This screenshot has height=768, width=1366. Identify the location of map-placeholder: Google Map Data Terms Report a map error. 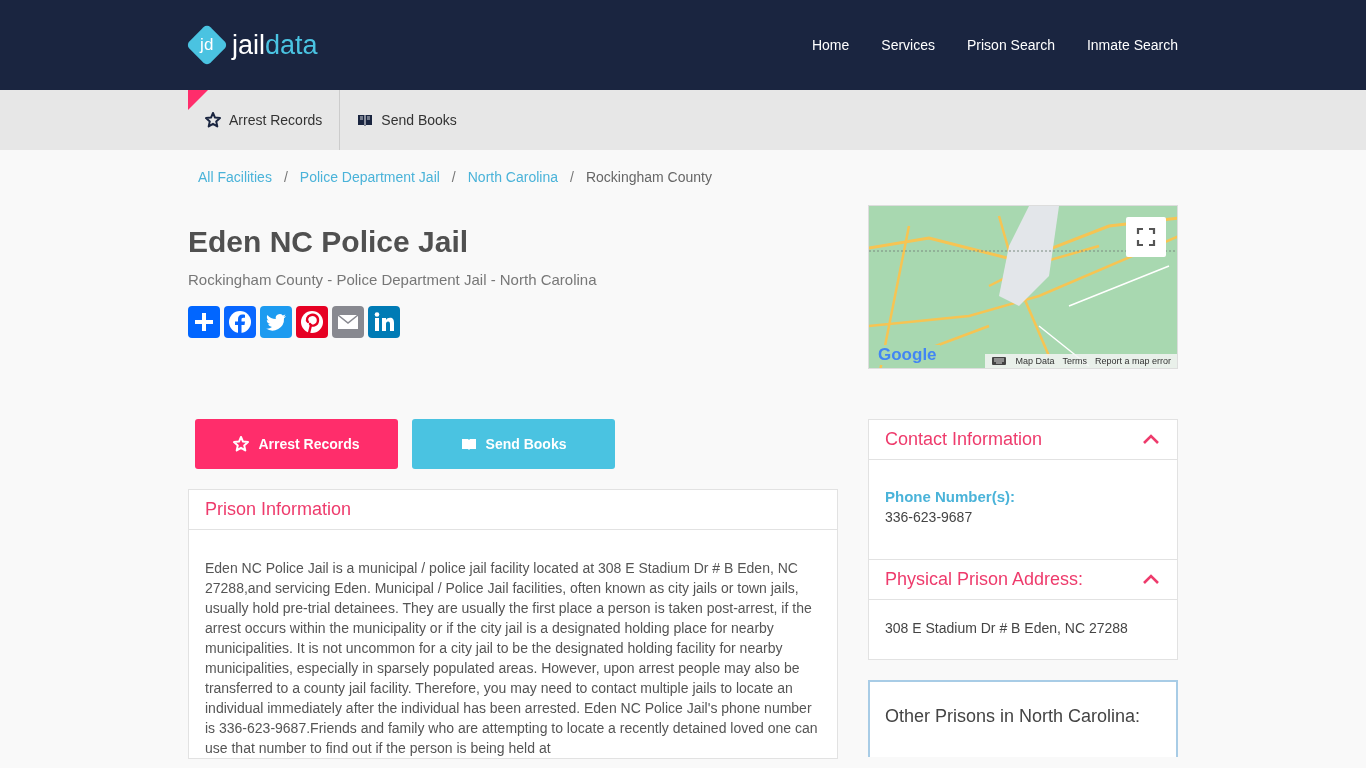
(1023, 287).